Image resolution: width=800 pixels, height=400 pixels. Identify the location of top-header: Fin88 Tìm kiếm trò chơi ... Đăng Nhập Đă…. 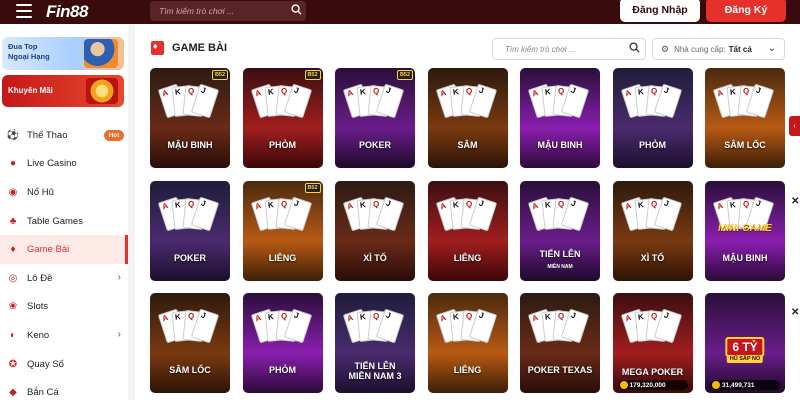
(400, 12).